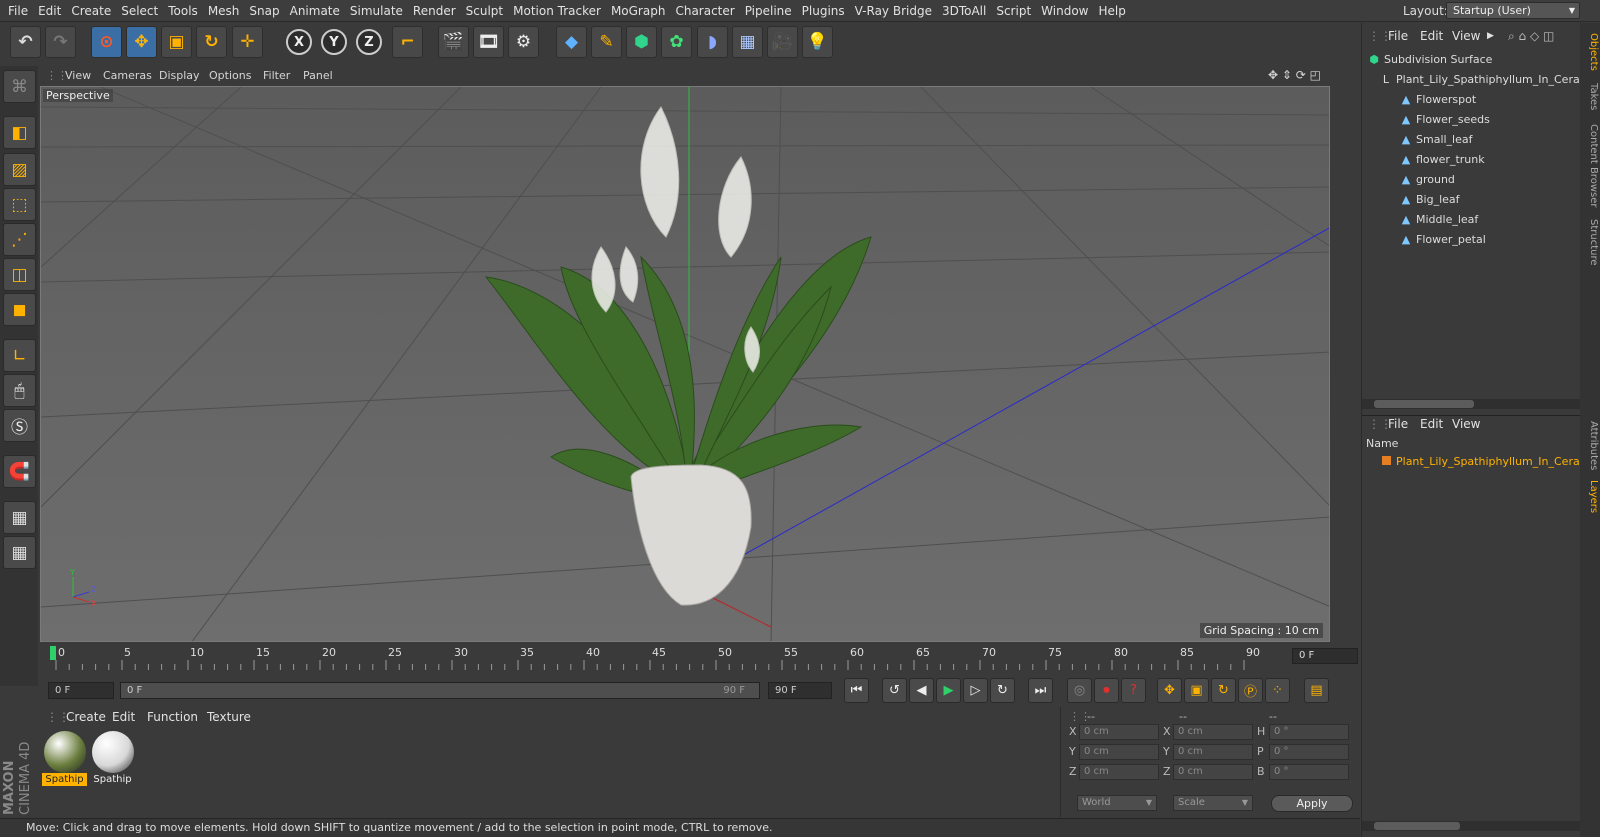 This screenshot has height=837, width=1600. Describe the element at coordinates (1471, 140) in the screenshot. I see `object-row-child: ▲ Small_leaf` at that location.